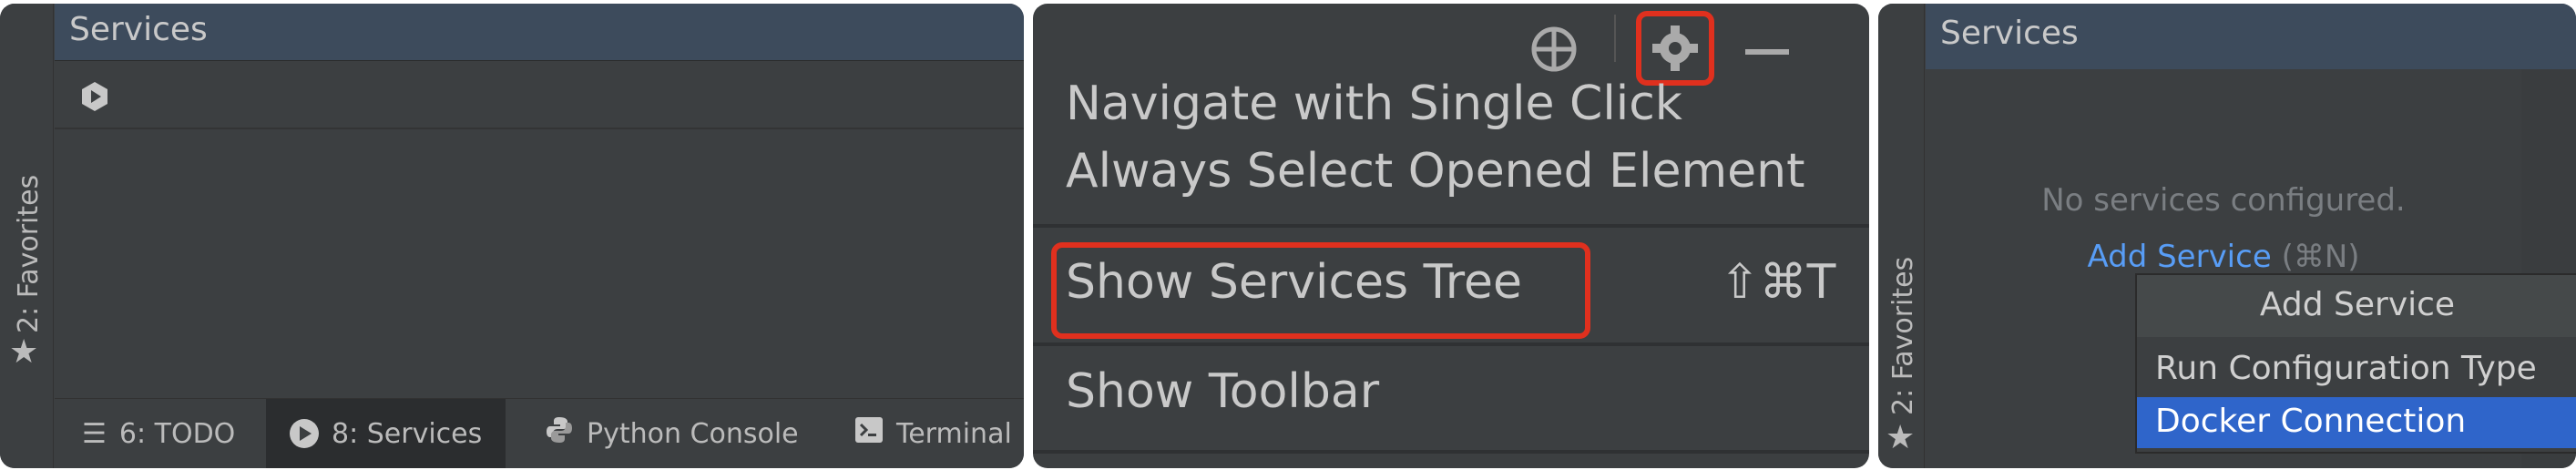 The width and height of the screenshot is (2576, 470). What do you see at coordinates (94, 433) in the screenshot?
I see `list-icon: ☰` at bounding box center [94, 433].